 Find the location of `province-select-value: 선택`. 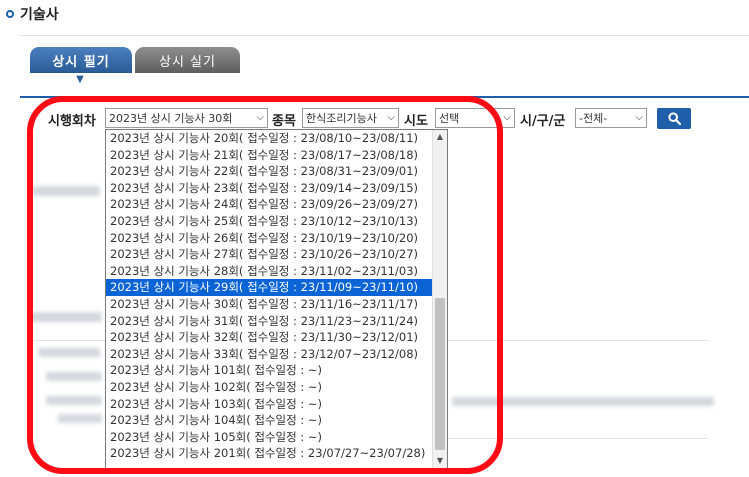

province-select-value: 선택 is located at coordinates (449, 118).